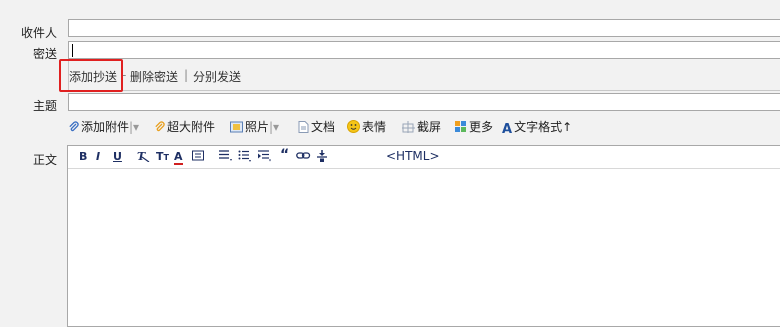  What do you see at coordinates (424, 28) in the screenshot?
I see `recipient-input` at bounding box center [424, 28].